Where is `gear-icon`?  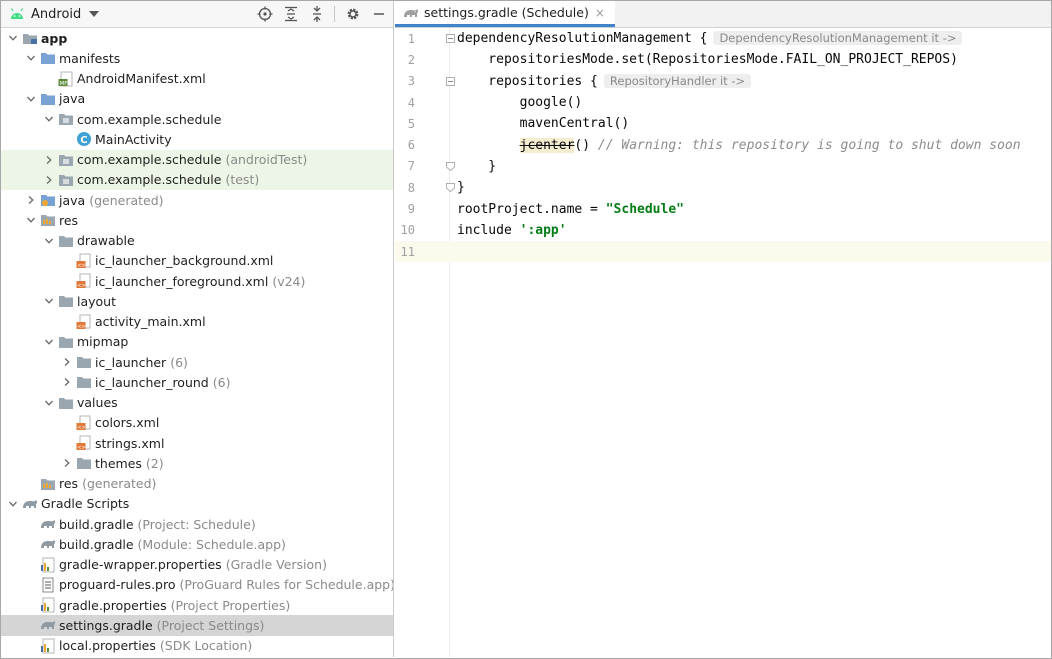
gear-icon is located at coordinates (352, 14).